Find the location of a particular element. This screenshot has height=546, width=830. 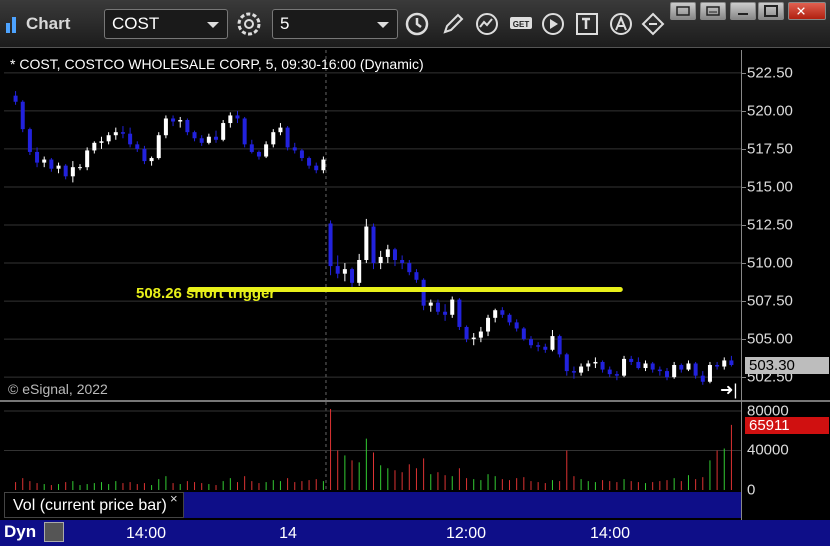

get-data-icon: GET is located at coordinates (521, 24).